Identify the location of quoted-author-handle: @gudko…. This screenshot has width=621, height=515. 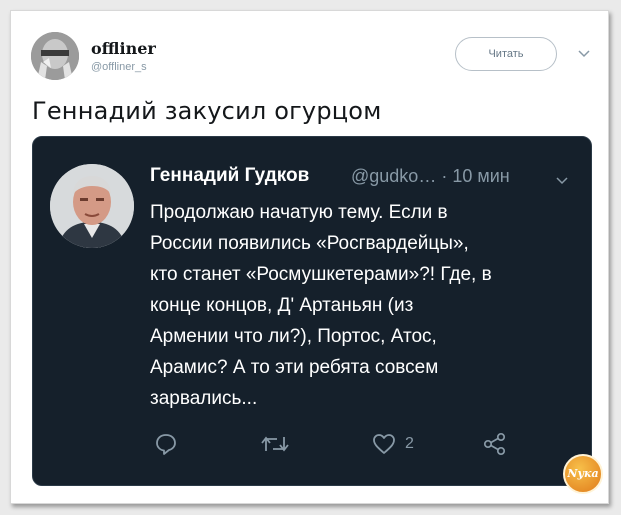
(393, 176).